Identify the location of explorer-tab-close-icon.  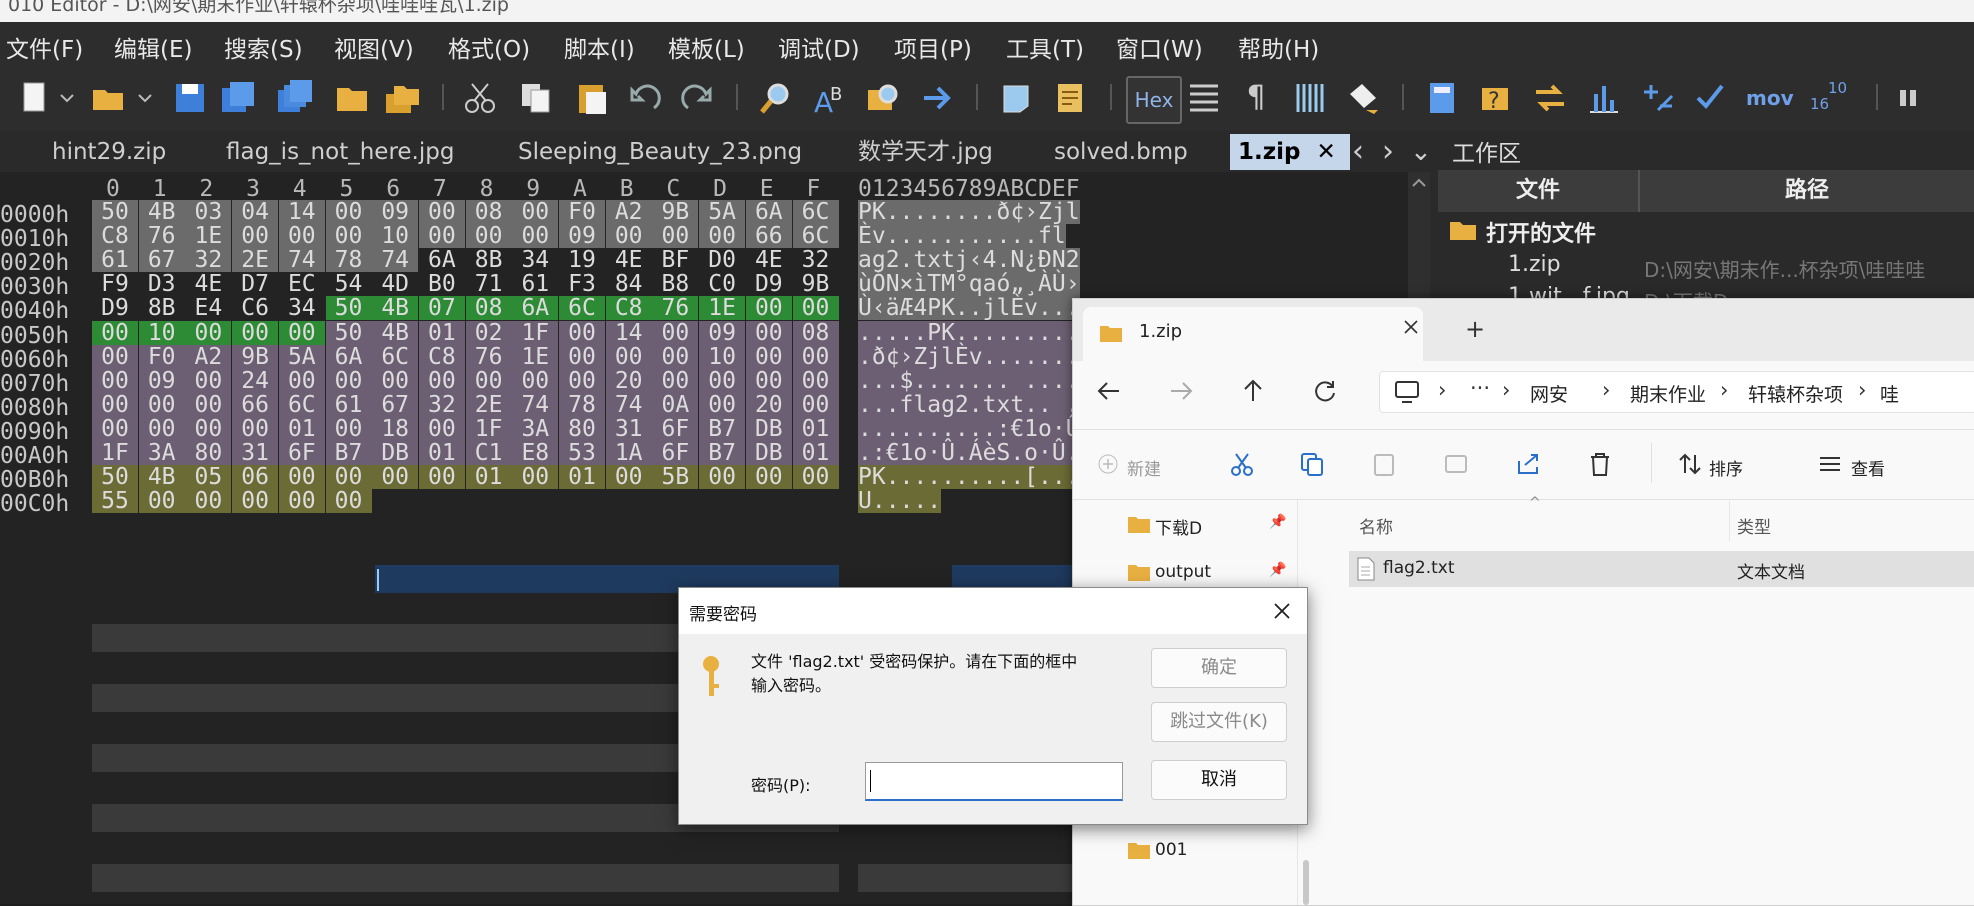
(1411, 330).